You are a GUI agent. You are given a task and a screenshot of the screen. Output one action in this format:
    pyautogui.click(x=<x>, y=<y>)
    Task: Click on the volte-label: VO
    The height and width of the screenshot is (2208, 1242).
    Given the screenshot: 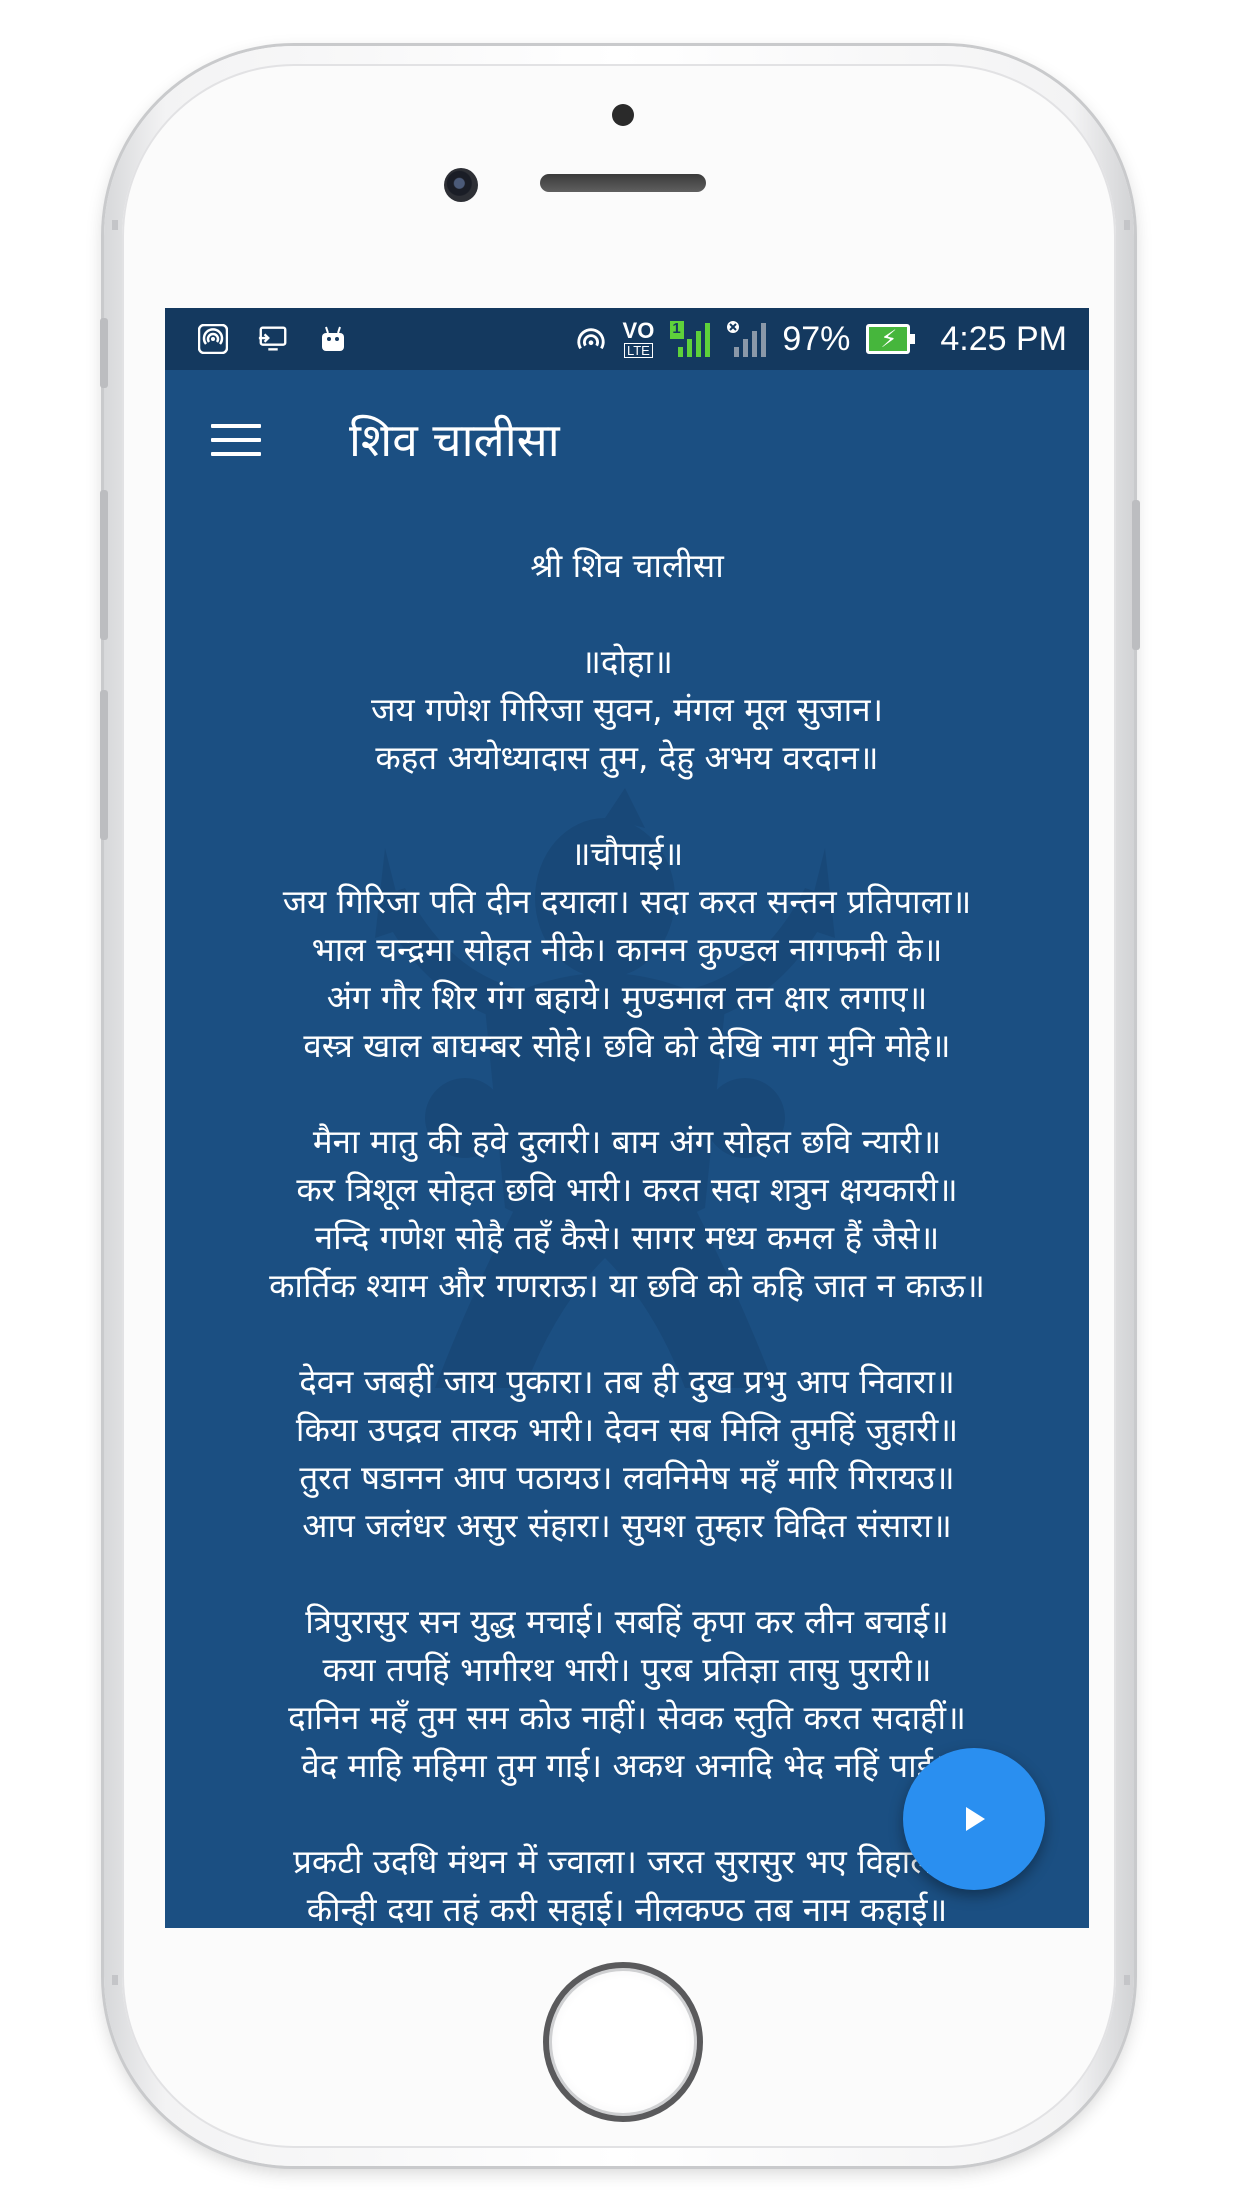 What is the action you would take?
    pyautogui.click(x=638, y=330)
    